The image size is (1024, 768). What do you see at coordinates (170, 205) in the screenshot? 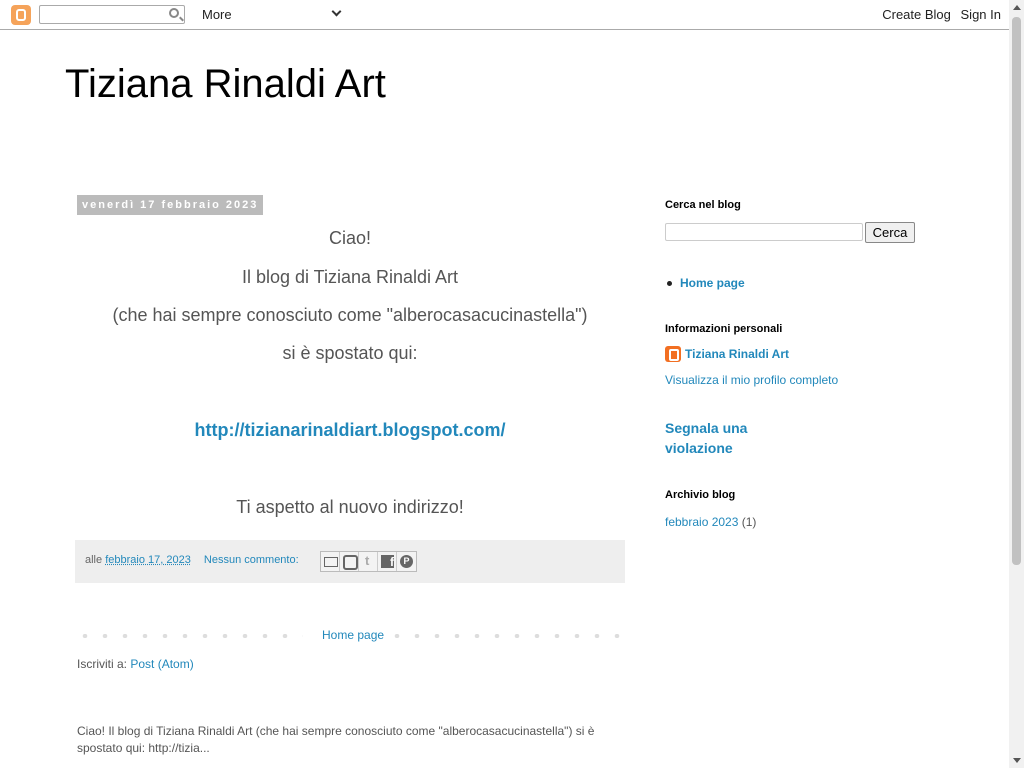
I see `post-date-header: venerdì 17 febbraio 2023` at bounding box center [170, 205].